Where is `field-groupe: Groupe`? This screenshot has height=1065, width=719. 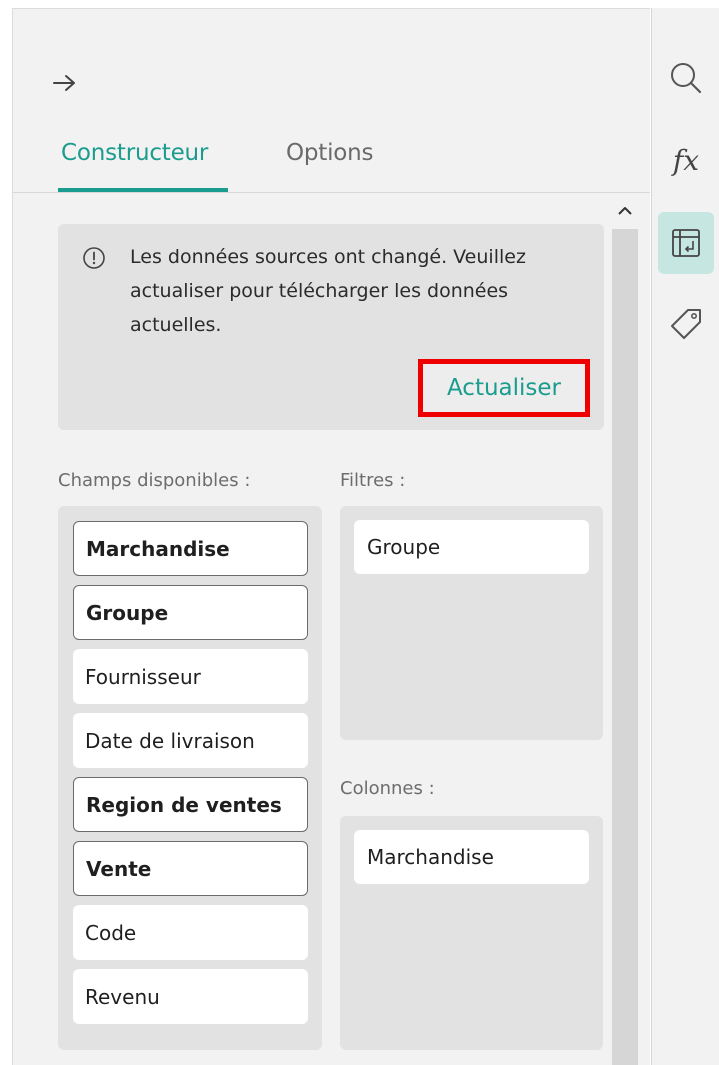 field-groupe: Groupe is located at coordinates (190, 612).